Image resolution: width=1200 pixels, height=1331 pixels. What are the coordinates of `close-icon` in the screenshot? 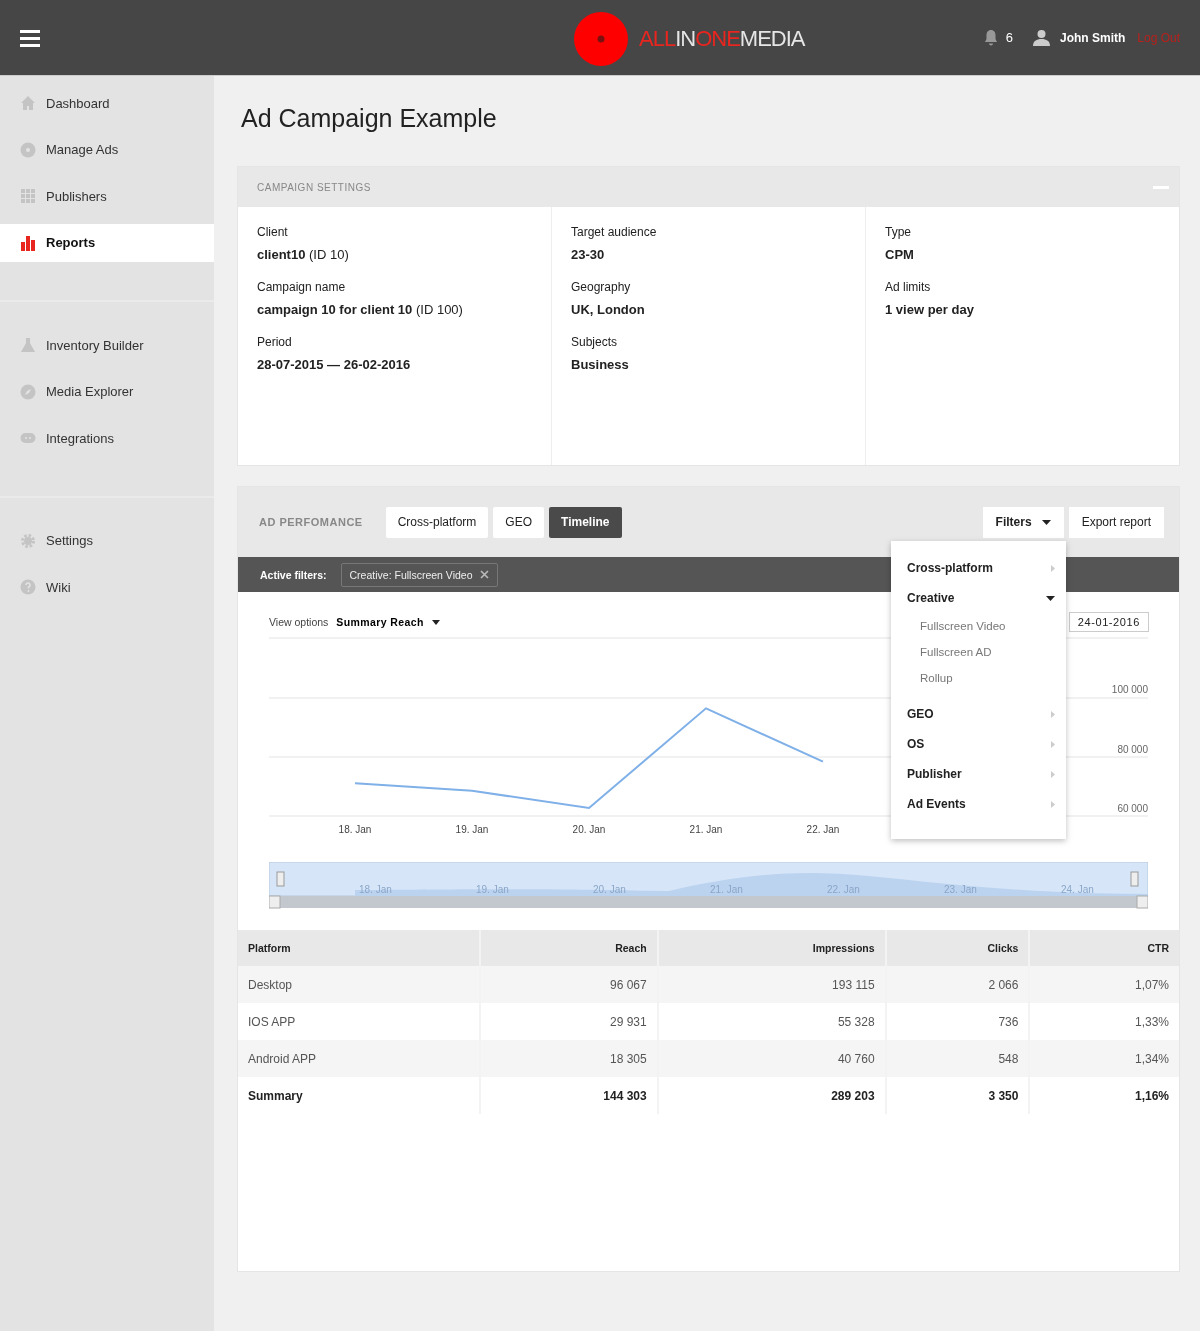 It's located at (485, 574).